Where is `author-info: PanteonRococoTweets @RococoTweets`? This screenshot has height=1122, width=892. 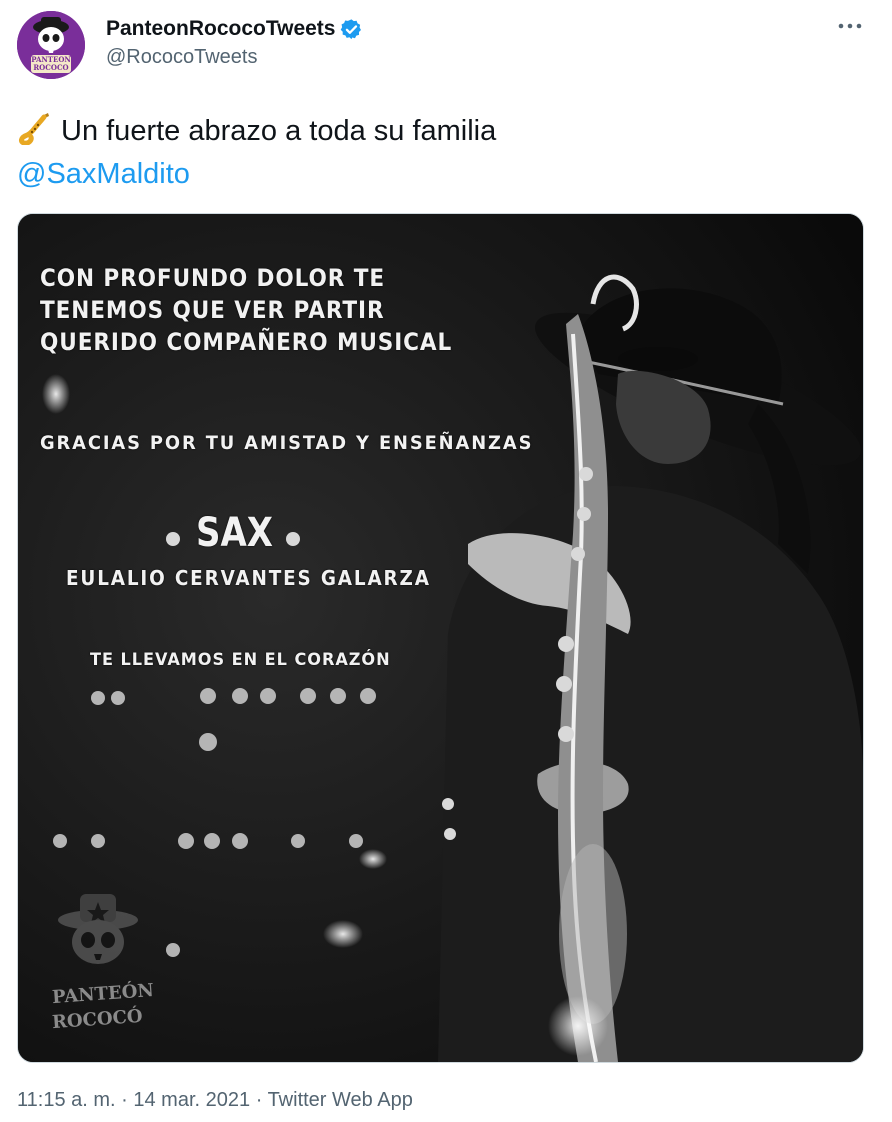
author-info: PanteonRococoTweets @RococoTweets is located at coordinates (234, 43).